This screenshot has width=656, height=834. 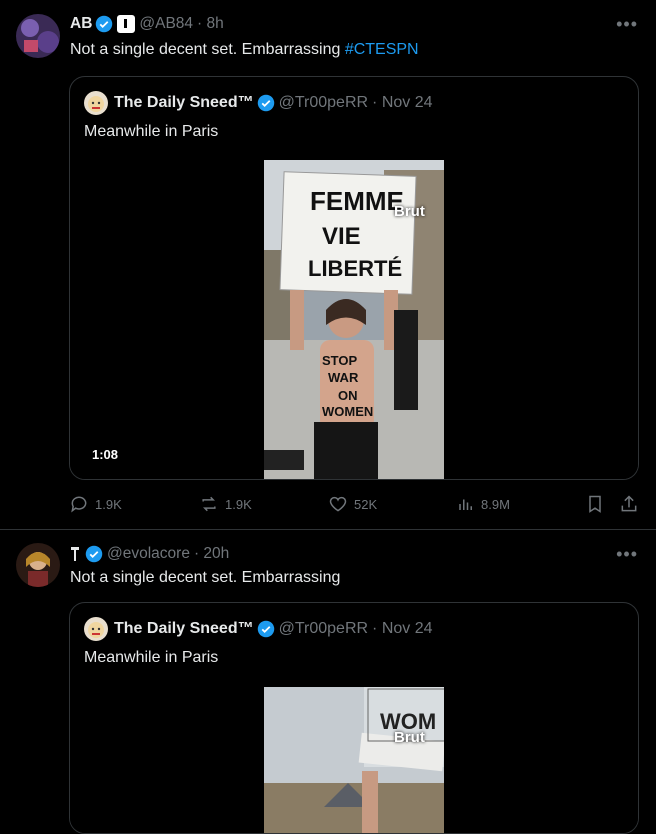 I want to click on svg-text: STOP, so click(x=339, y=360).